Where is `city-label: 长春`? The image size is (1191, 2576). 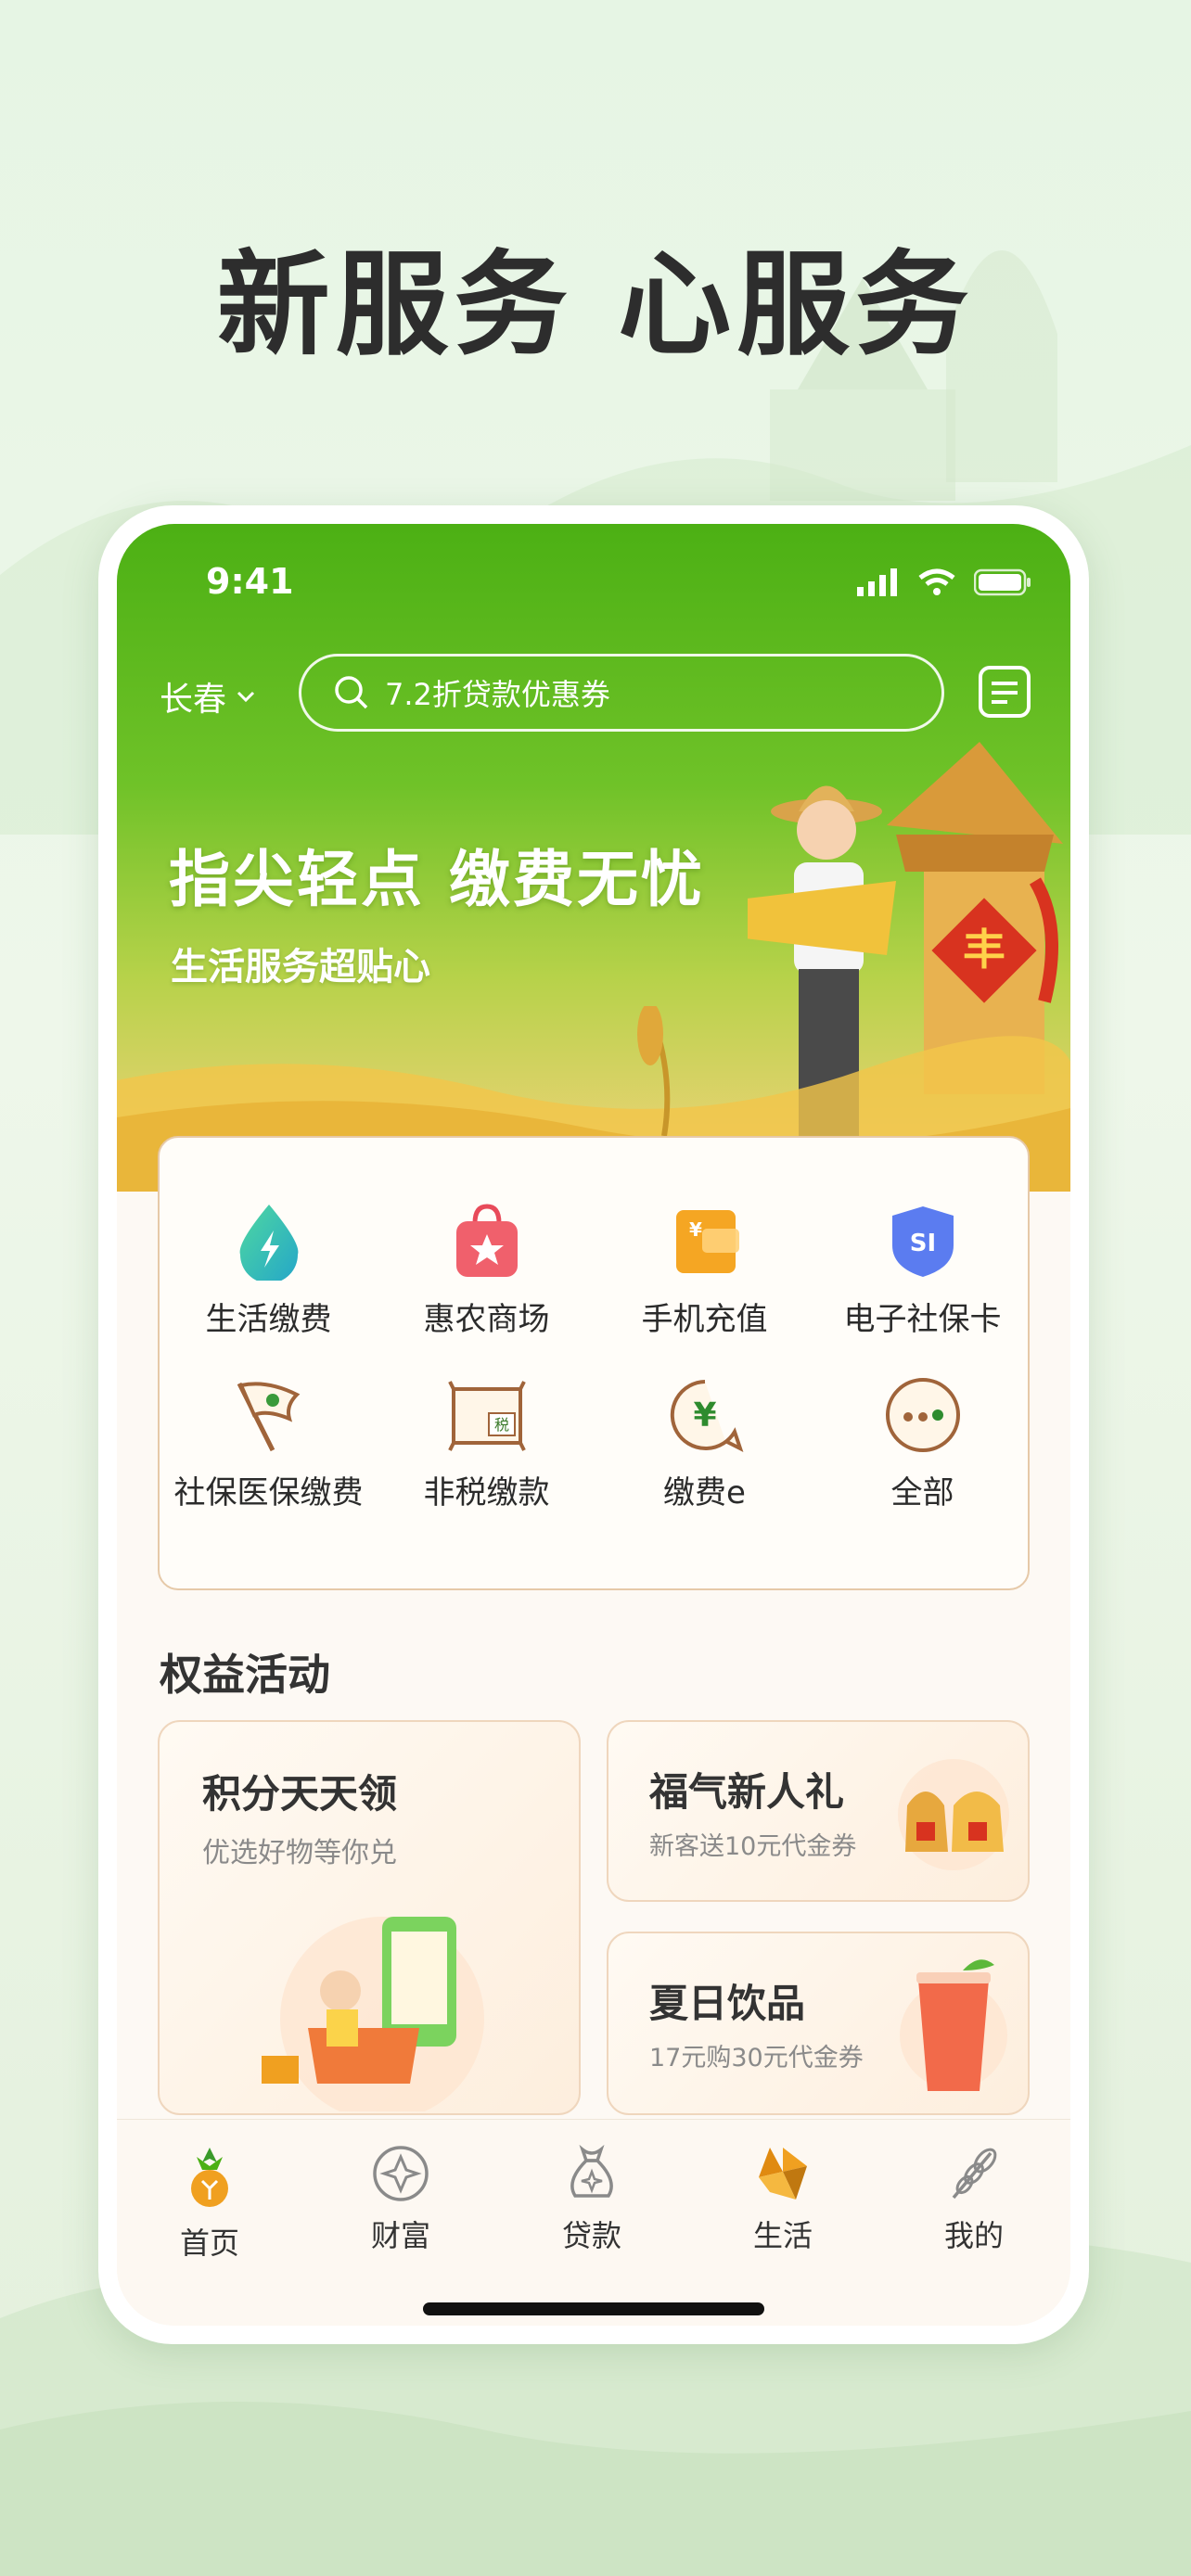 city-label: 长春 is located at coordinates (193, 700).